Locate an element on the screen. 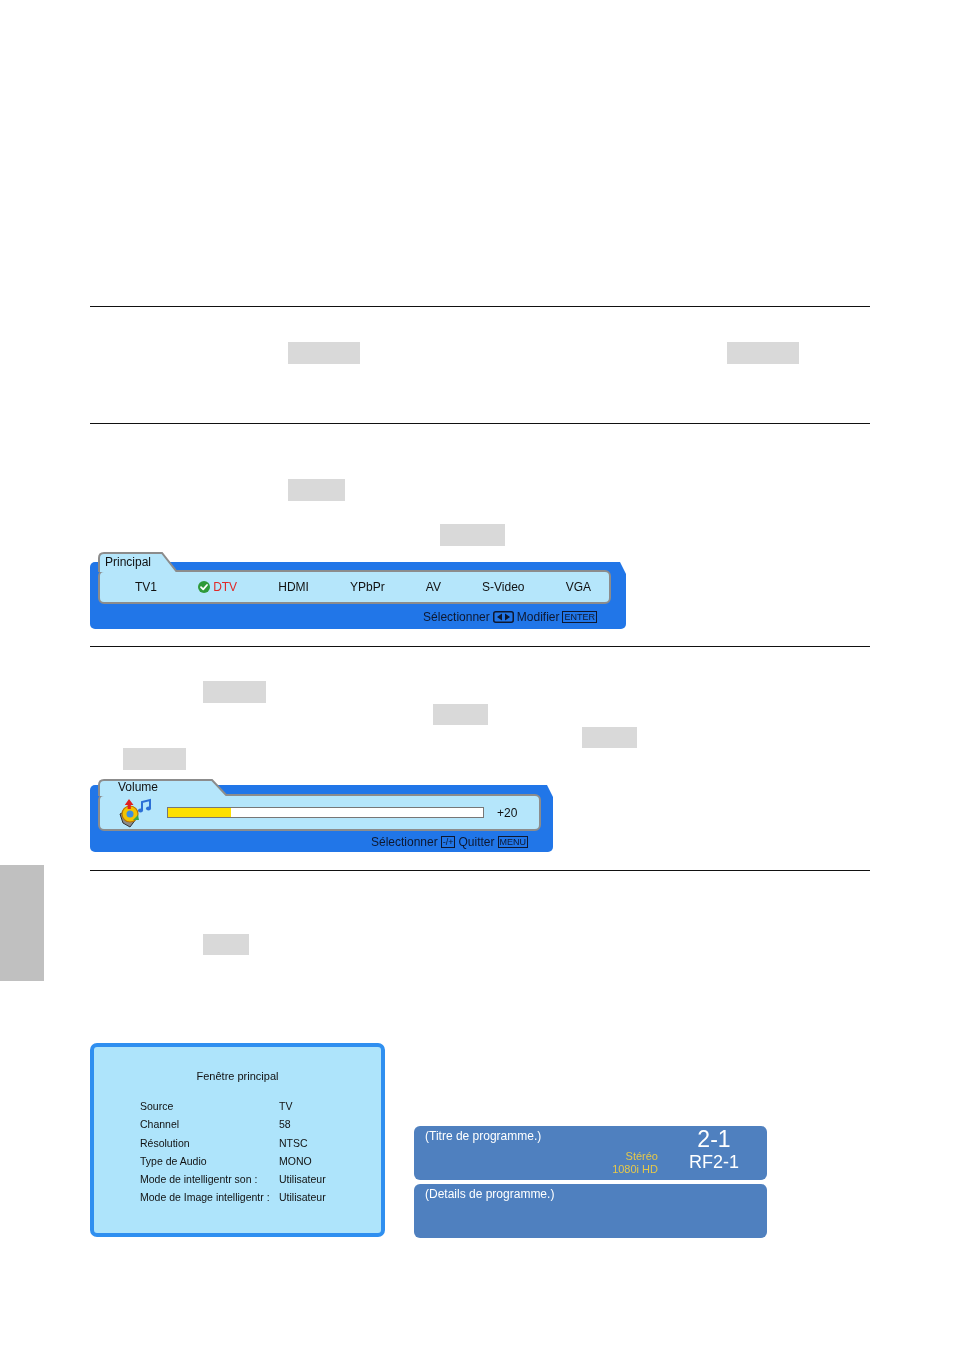 The width and height of the screenshot is (954, 1350). info-value: NTSC is located at coordinates (294, 1143).